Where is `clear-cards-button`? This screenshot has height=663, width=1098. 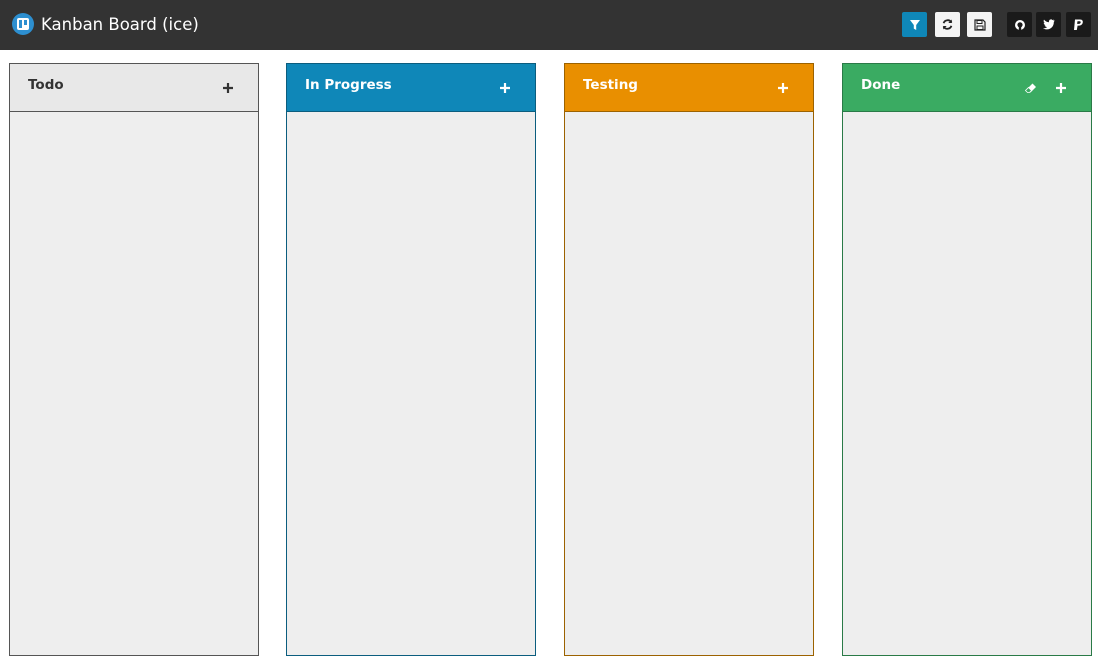
clear-cards-button is located at coordinates (1031, 88).